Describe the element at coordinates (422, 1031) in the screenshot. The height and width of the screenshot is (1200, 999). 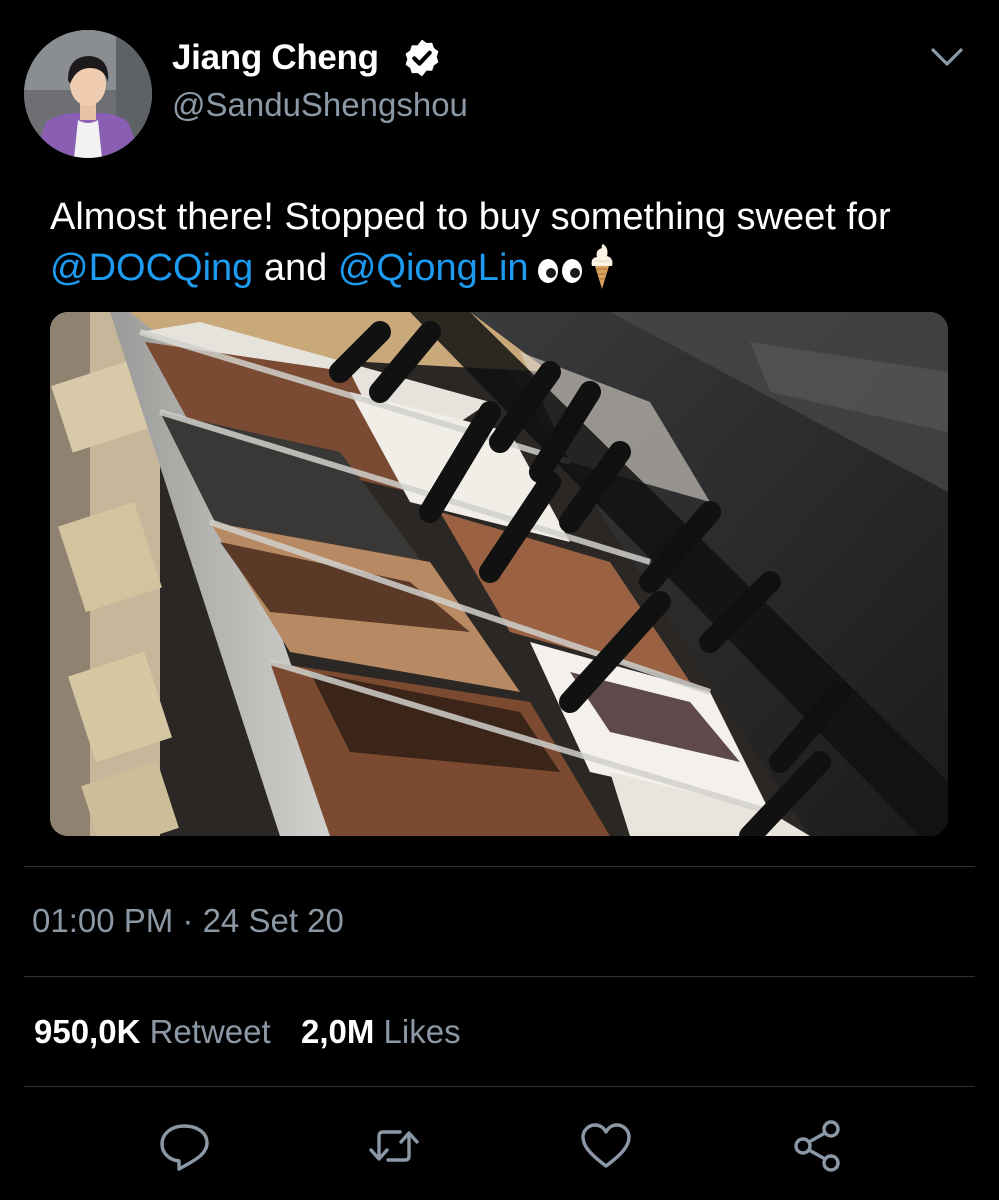
I see `likes-label: Likes` at that location.